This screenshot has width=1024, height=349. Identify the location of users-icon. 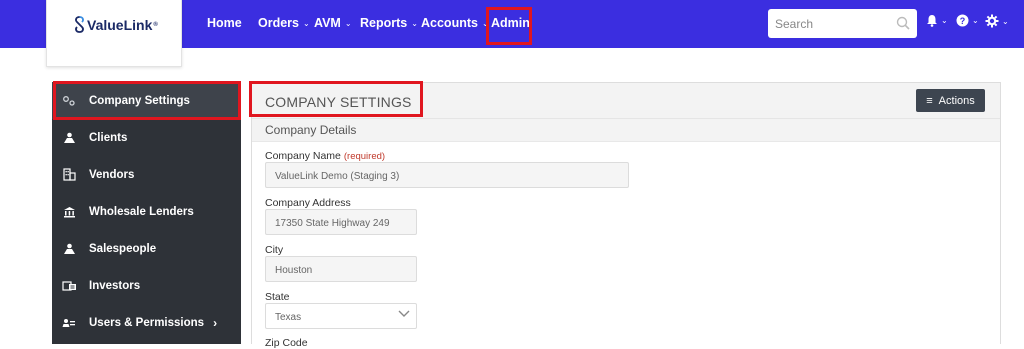
(69, 323).